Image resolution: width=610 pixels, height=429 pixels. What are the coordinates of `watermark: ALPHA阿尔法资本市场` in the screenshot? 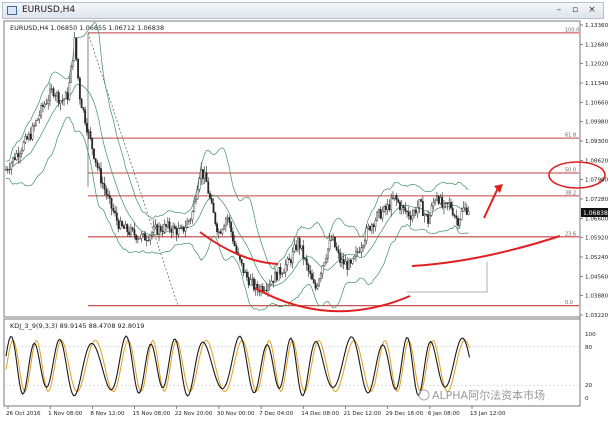 It's located at (481, 395).